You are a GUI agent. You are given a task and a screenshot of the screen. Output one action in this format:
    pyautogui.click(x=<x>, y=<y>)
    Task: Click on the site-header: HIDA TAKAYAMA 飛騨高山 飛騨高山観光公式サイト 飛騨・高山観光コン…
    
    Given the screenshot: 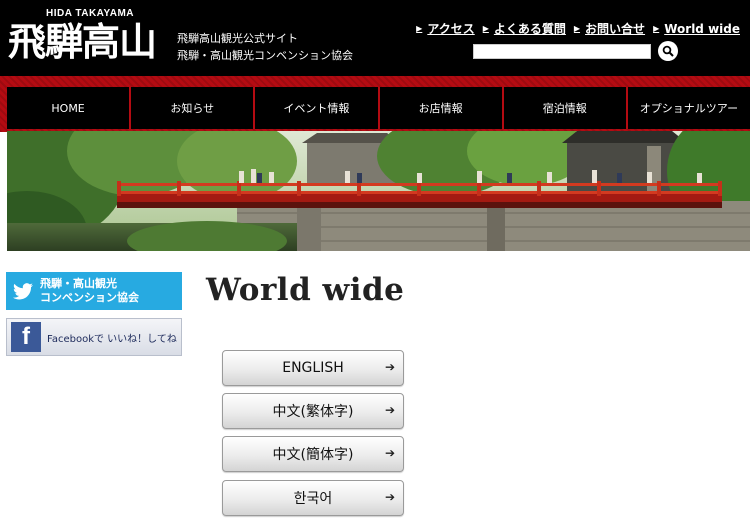 What is the action you would take?
    pyautogui.click(x=375, y=38)
    